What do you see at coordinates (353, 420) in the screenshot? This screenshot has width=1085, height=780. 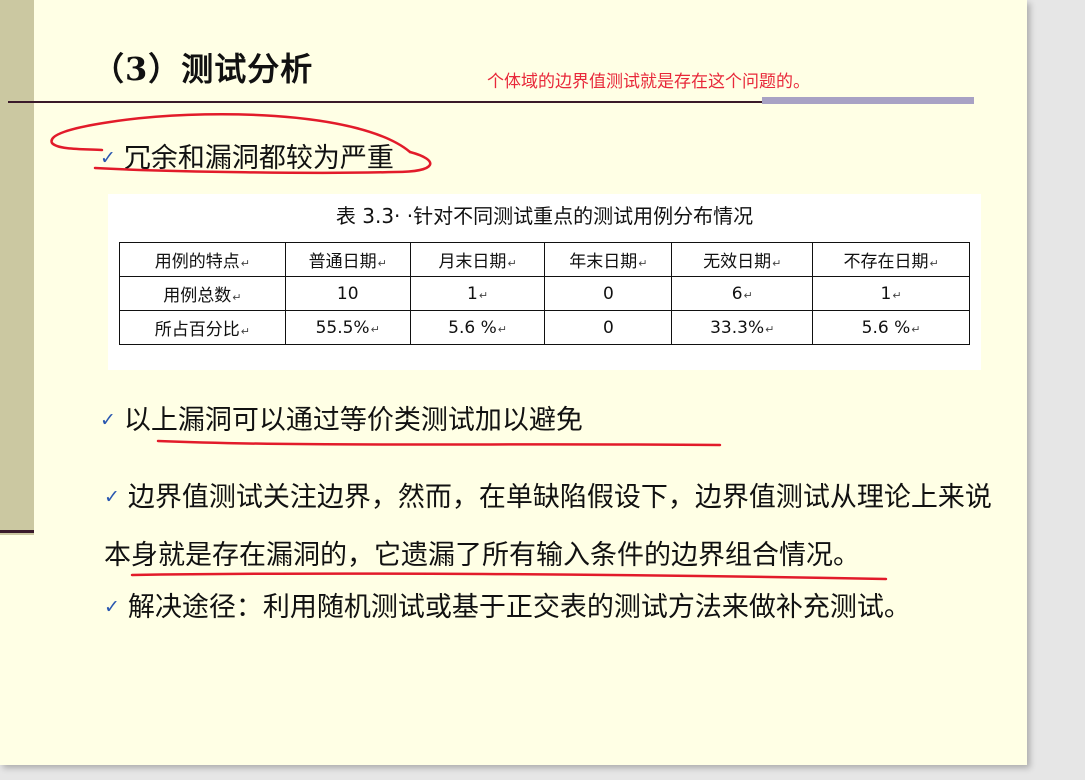 I see `bullet-text-2: 以上漏洞可以通过等价类测试加以避免` at bounding box center [353, 420].